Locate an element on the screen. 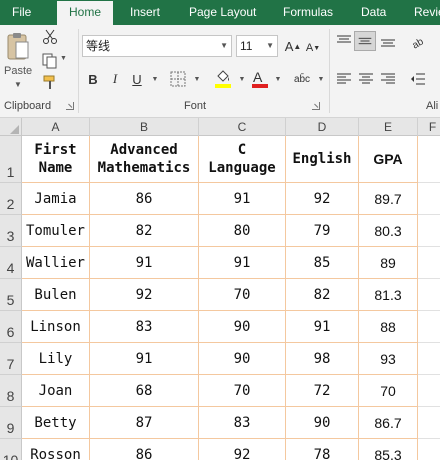 The image size is (440, 460). header-cell-advanced-mathematics: Advanced Mathematics is located at coordinates (144, 159).